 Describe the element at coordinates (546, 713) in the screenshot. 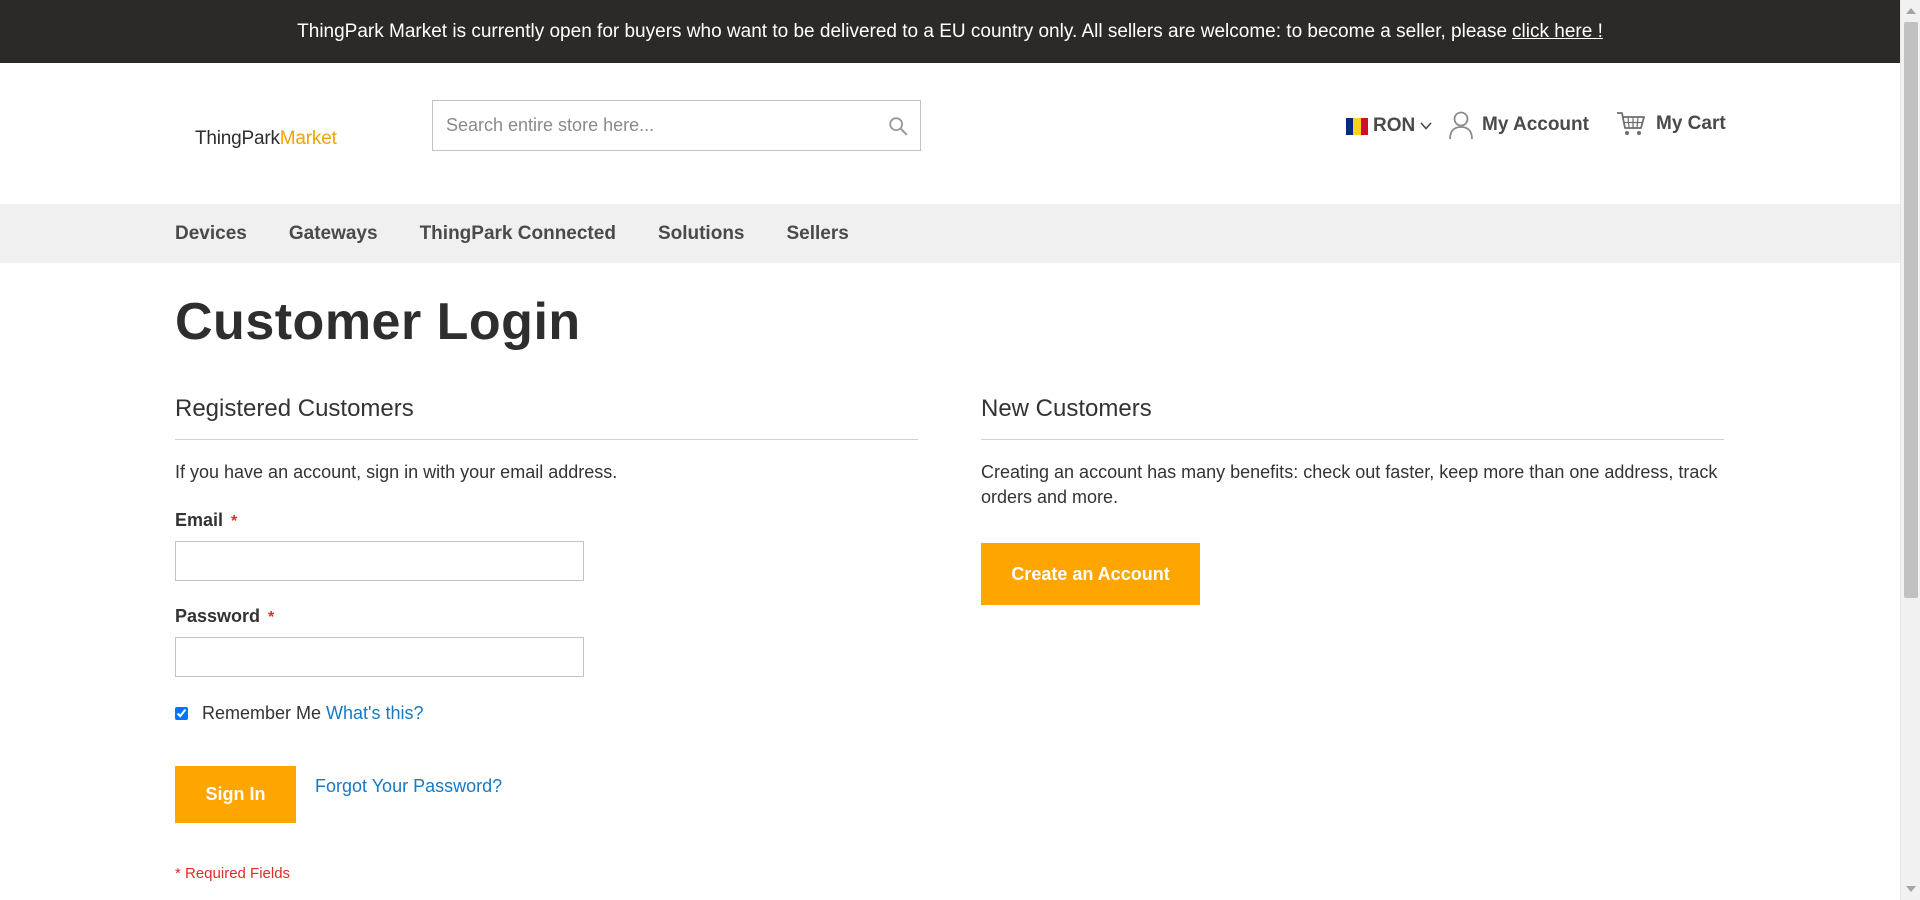

I see `remember-me-row: Remember Me What's this?` at that location.